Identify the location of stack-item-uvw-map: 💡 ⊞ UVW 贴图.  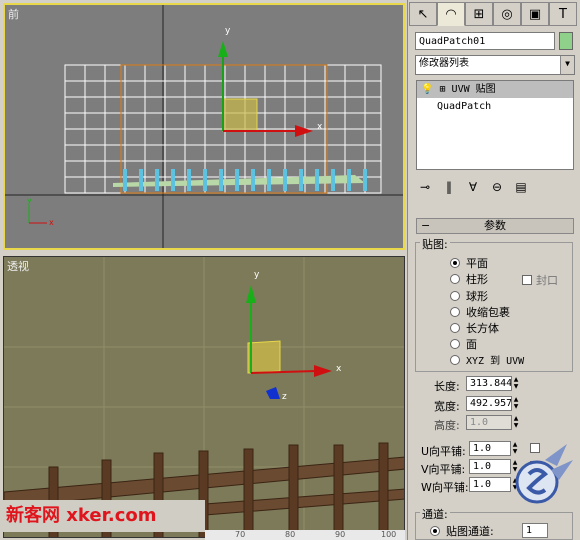
(495, 89).